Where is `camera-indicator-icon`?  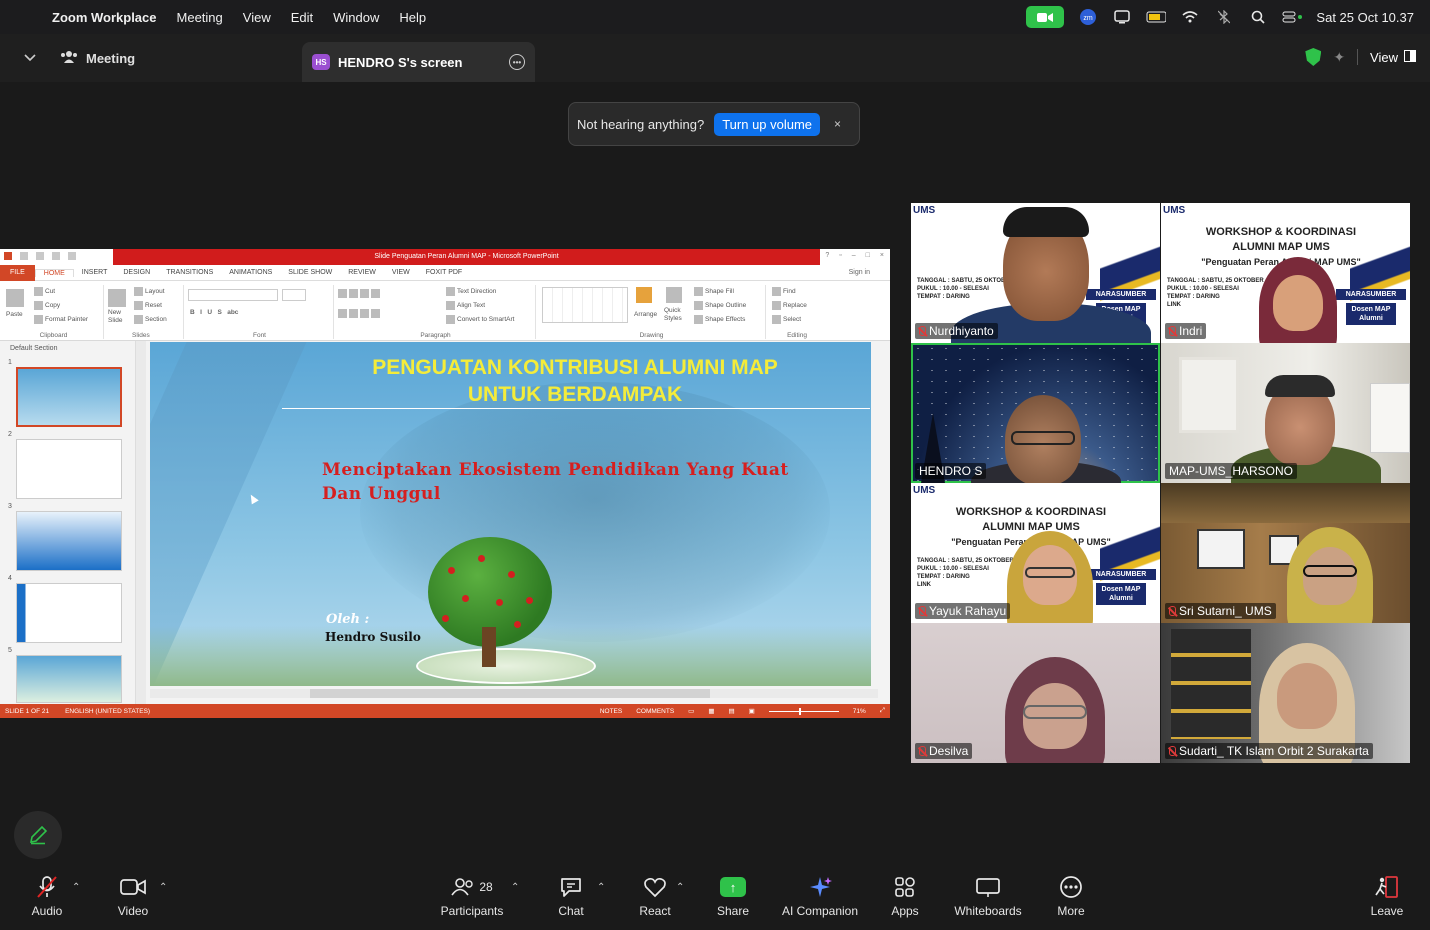
camera-indicator-icon is located at coordinates (1045, 17).